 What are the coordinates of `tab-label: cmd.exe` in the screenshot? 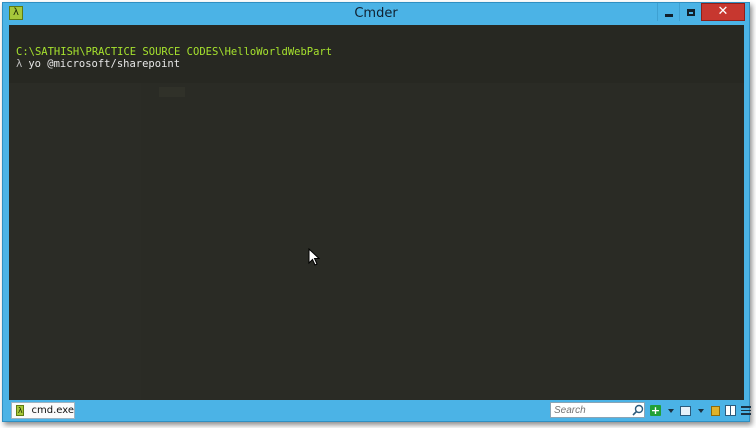 It's located at (52, 410).